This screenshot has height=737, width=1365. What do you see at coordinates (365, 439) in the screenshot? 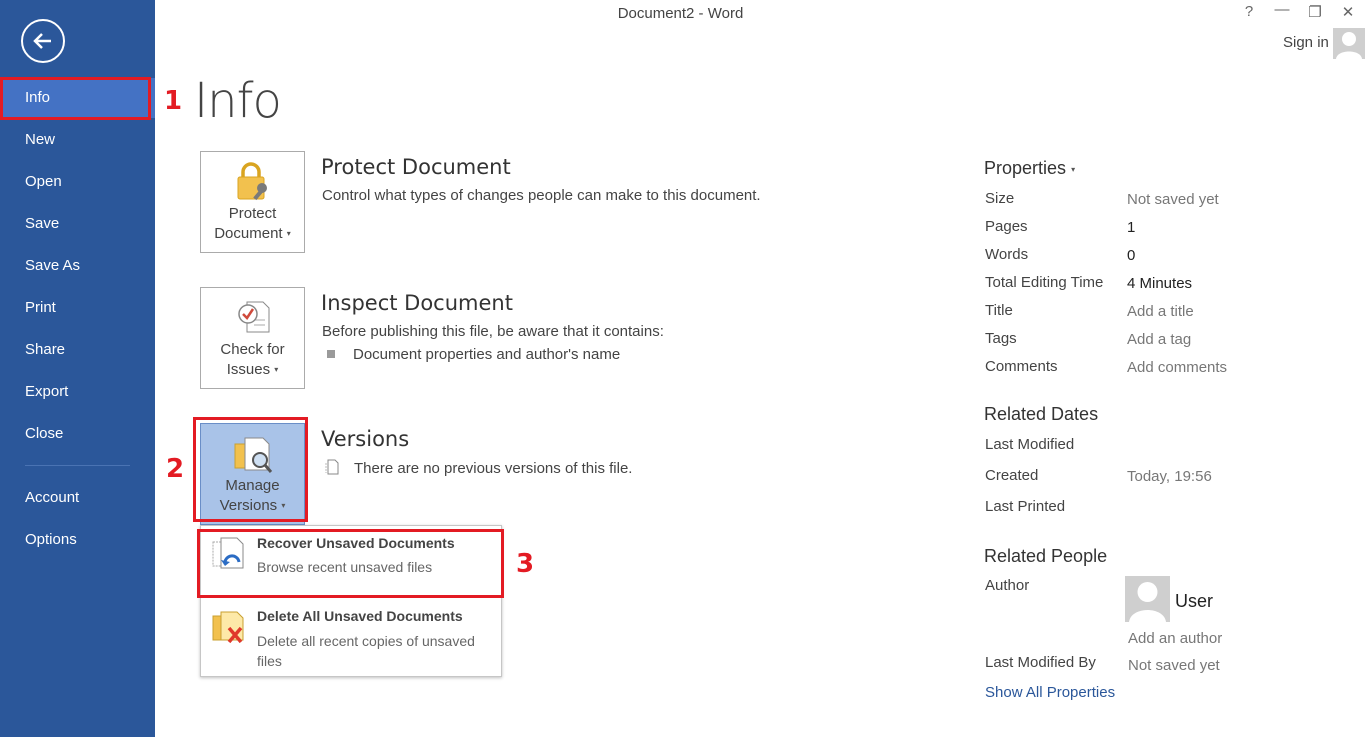
I see `versions-title: Versions` at bounding box center [365, 439].